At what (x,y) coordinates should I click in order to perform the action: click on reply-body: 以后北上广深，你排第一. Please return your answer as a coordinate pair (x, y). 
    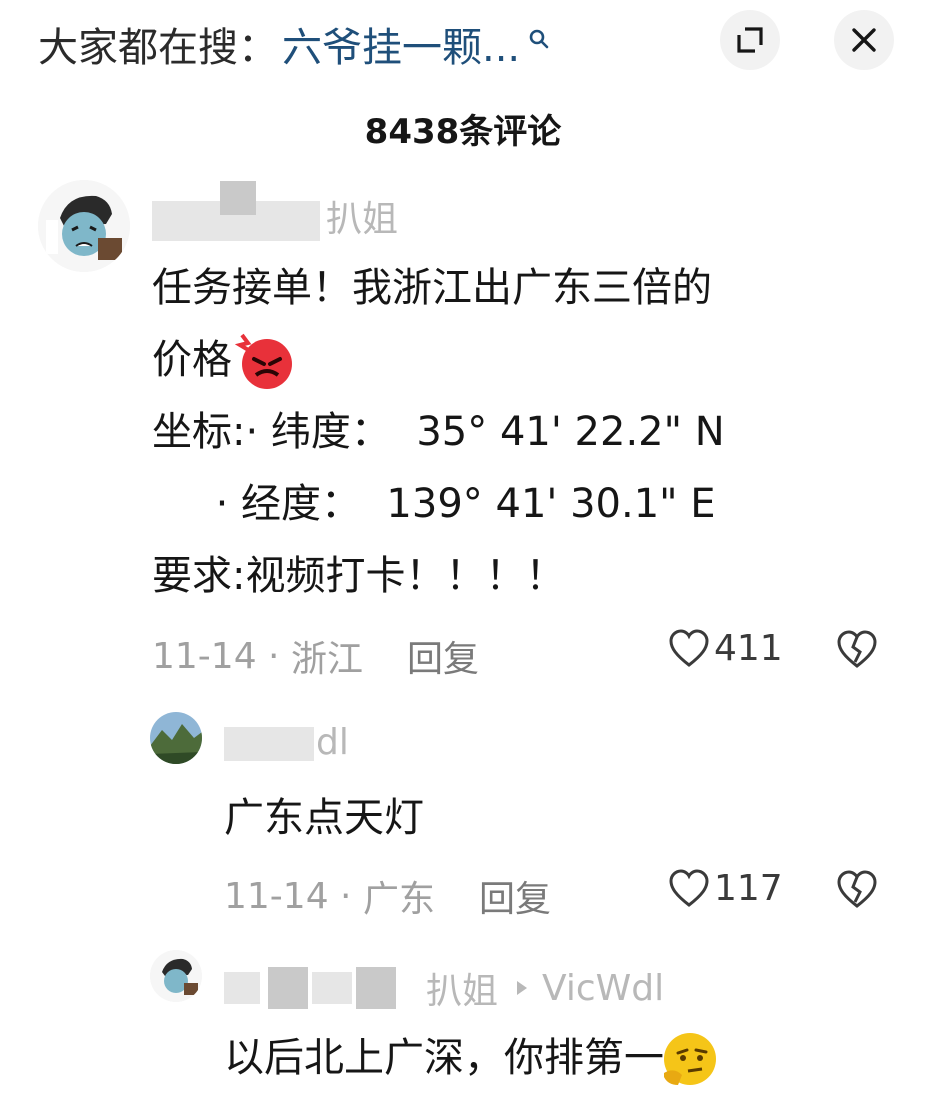
    Looking at the image, I should click on (472, 1058).